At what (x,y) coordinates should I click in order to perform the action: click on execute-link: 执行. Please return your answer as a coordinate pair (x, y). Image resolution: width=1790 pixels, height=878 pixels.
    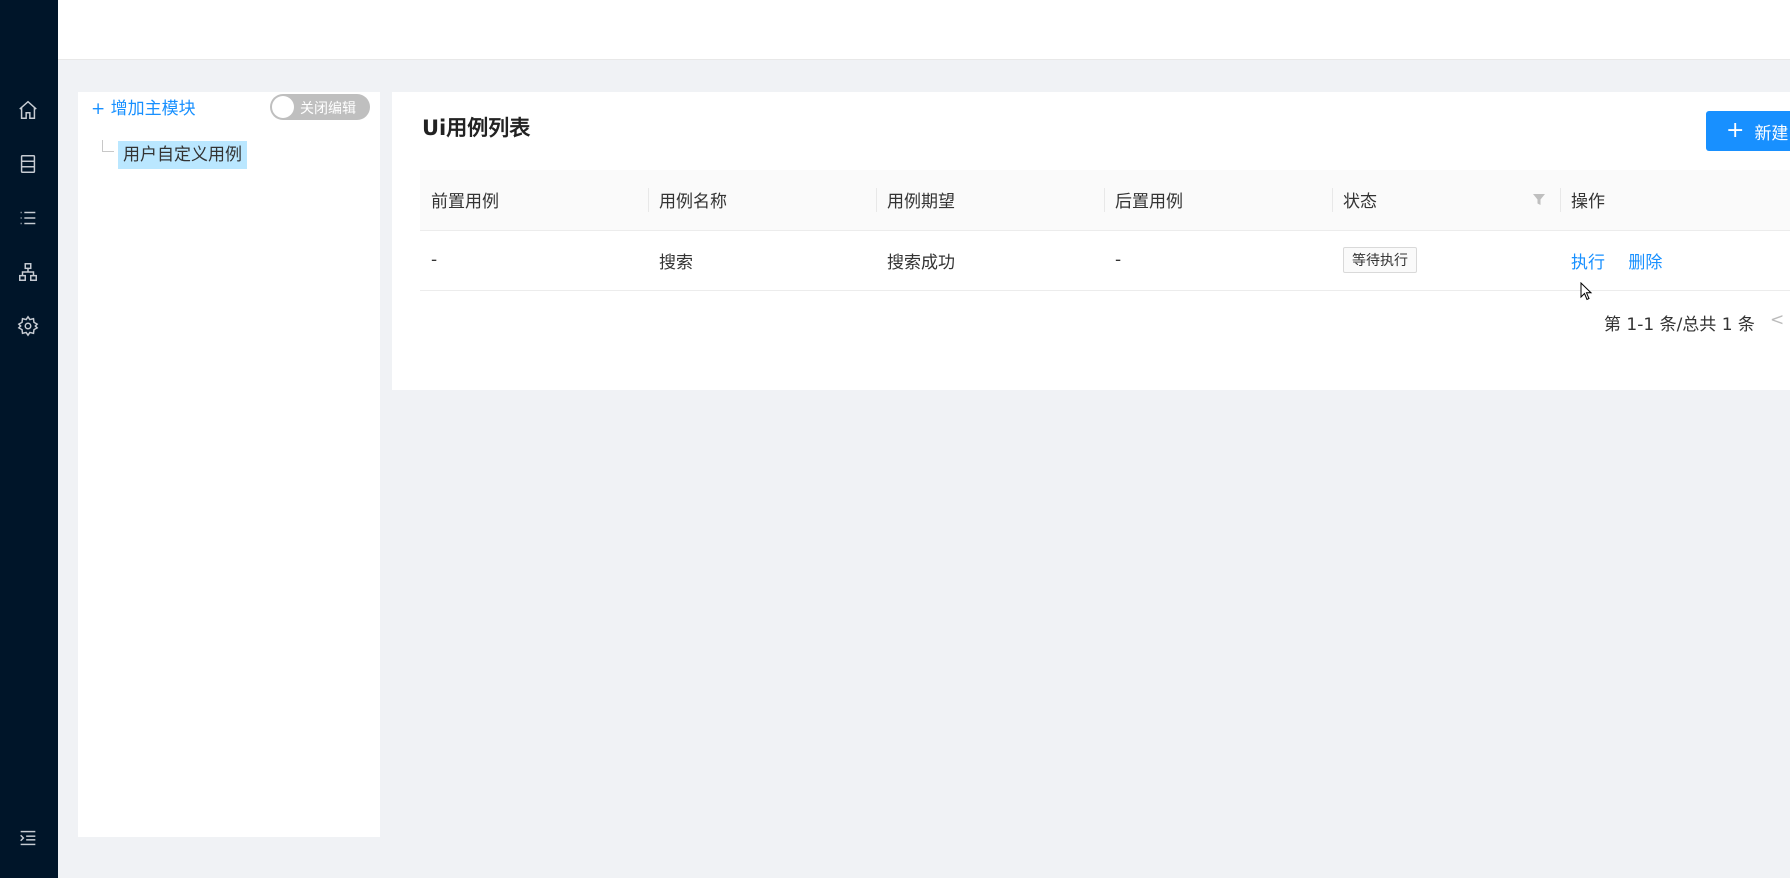
    Looking at the image, I should click on (1588, 263).